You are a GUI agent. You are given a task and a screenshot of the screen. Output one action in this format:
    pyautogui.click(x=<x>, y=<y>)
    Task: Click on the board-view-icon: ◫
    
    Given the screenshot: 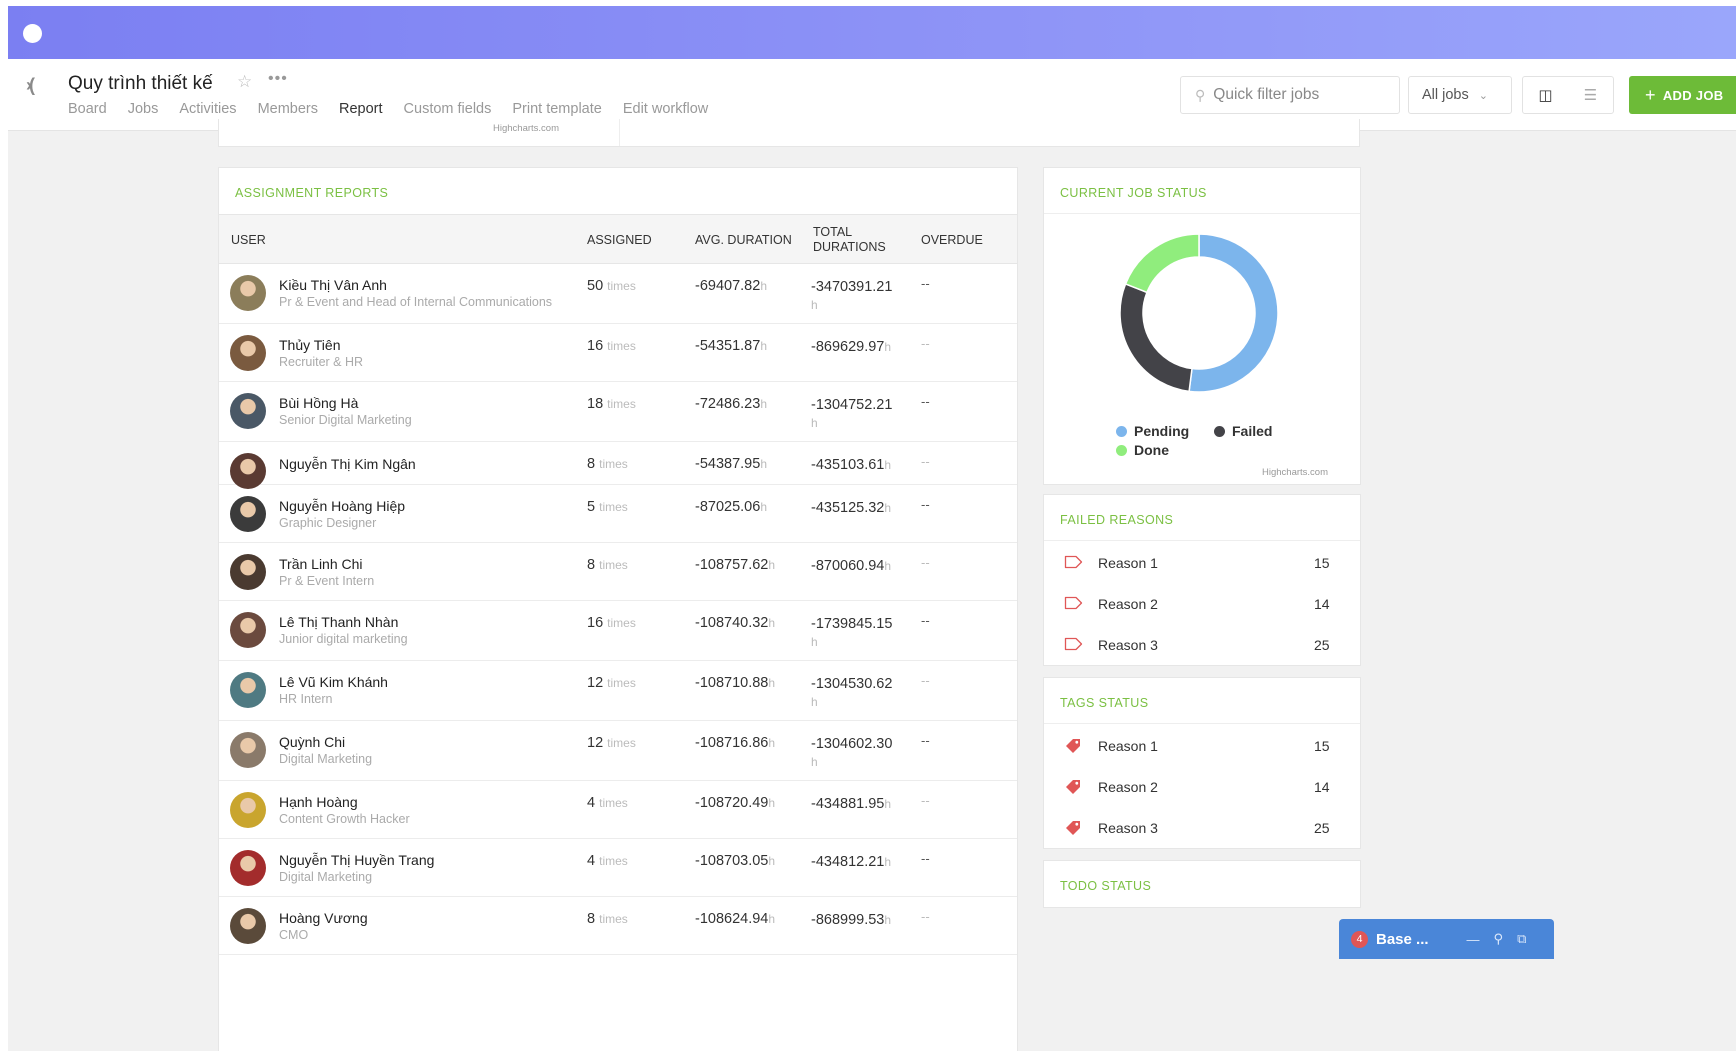 What is the action you would take?
    pyautogui.click(x=1545, y=95)
    